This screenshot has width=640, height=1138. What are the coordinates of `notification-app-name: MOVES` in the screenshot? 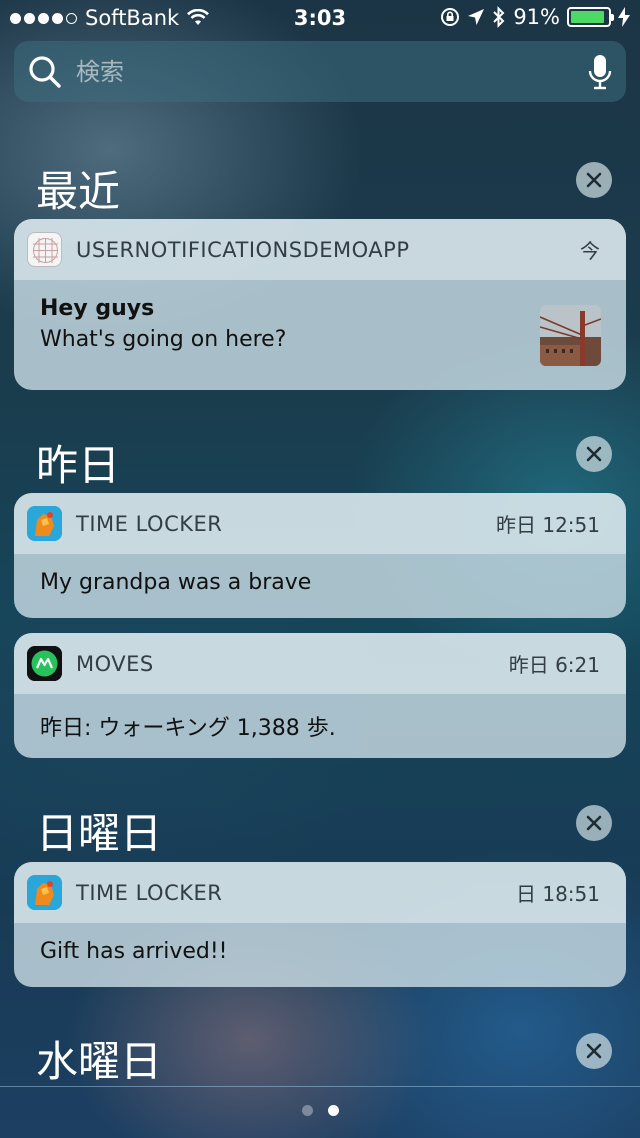 It's located at (115, 663).